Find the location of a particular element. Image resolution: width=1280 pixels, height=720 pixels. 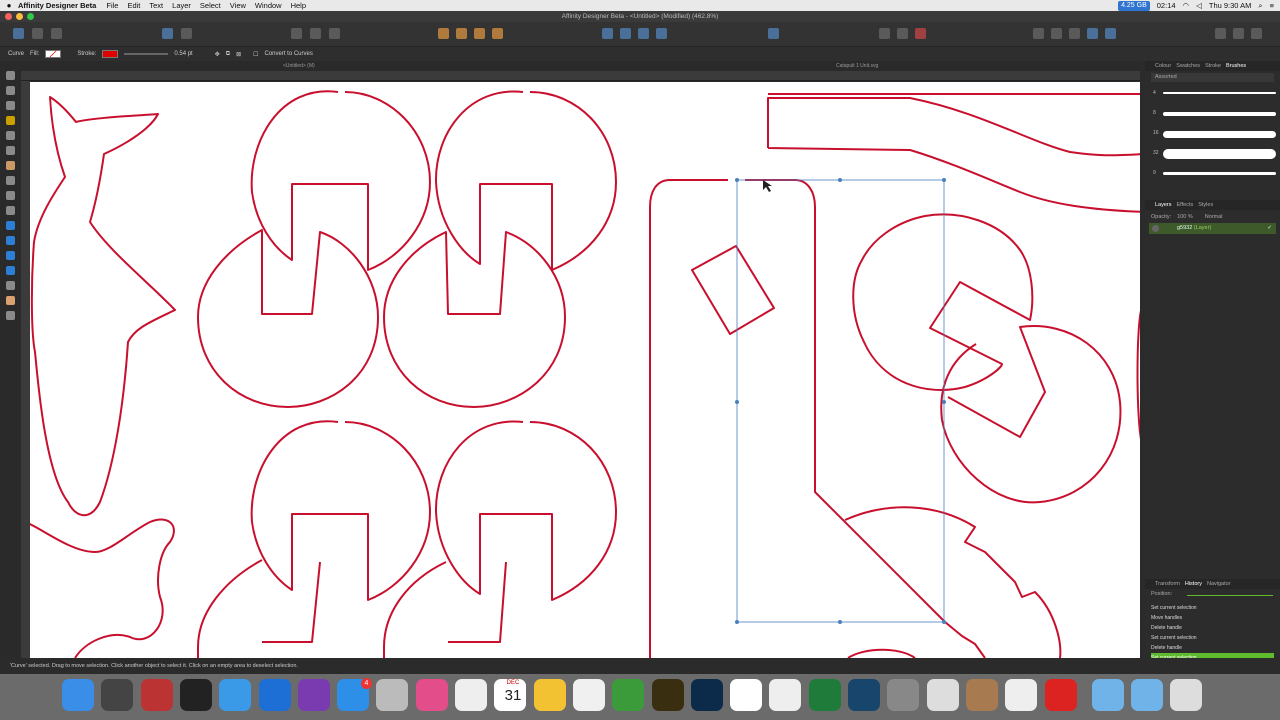

flip-horizontal-icon is located at coordinates (607, 33).